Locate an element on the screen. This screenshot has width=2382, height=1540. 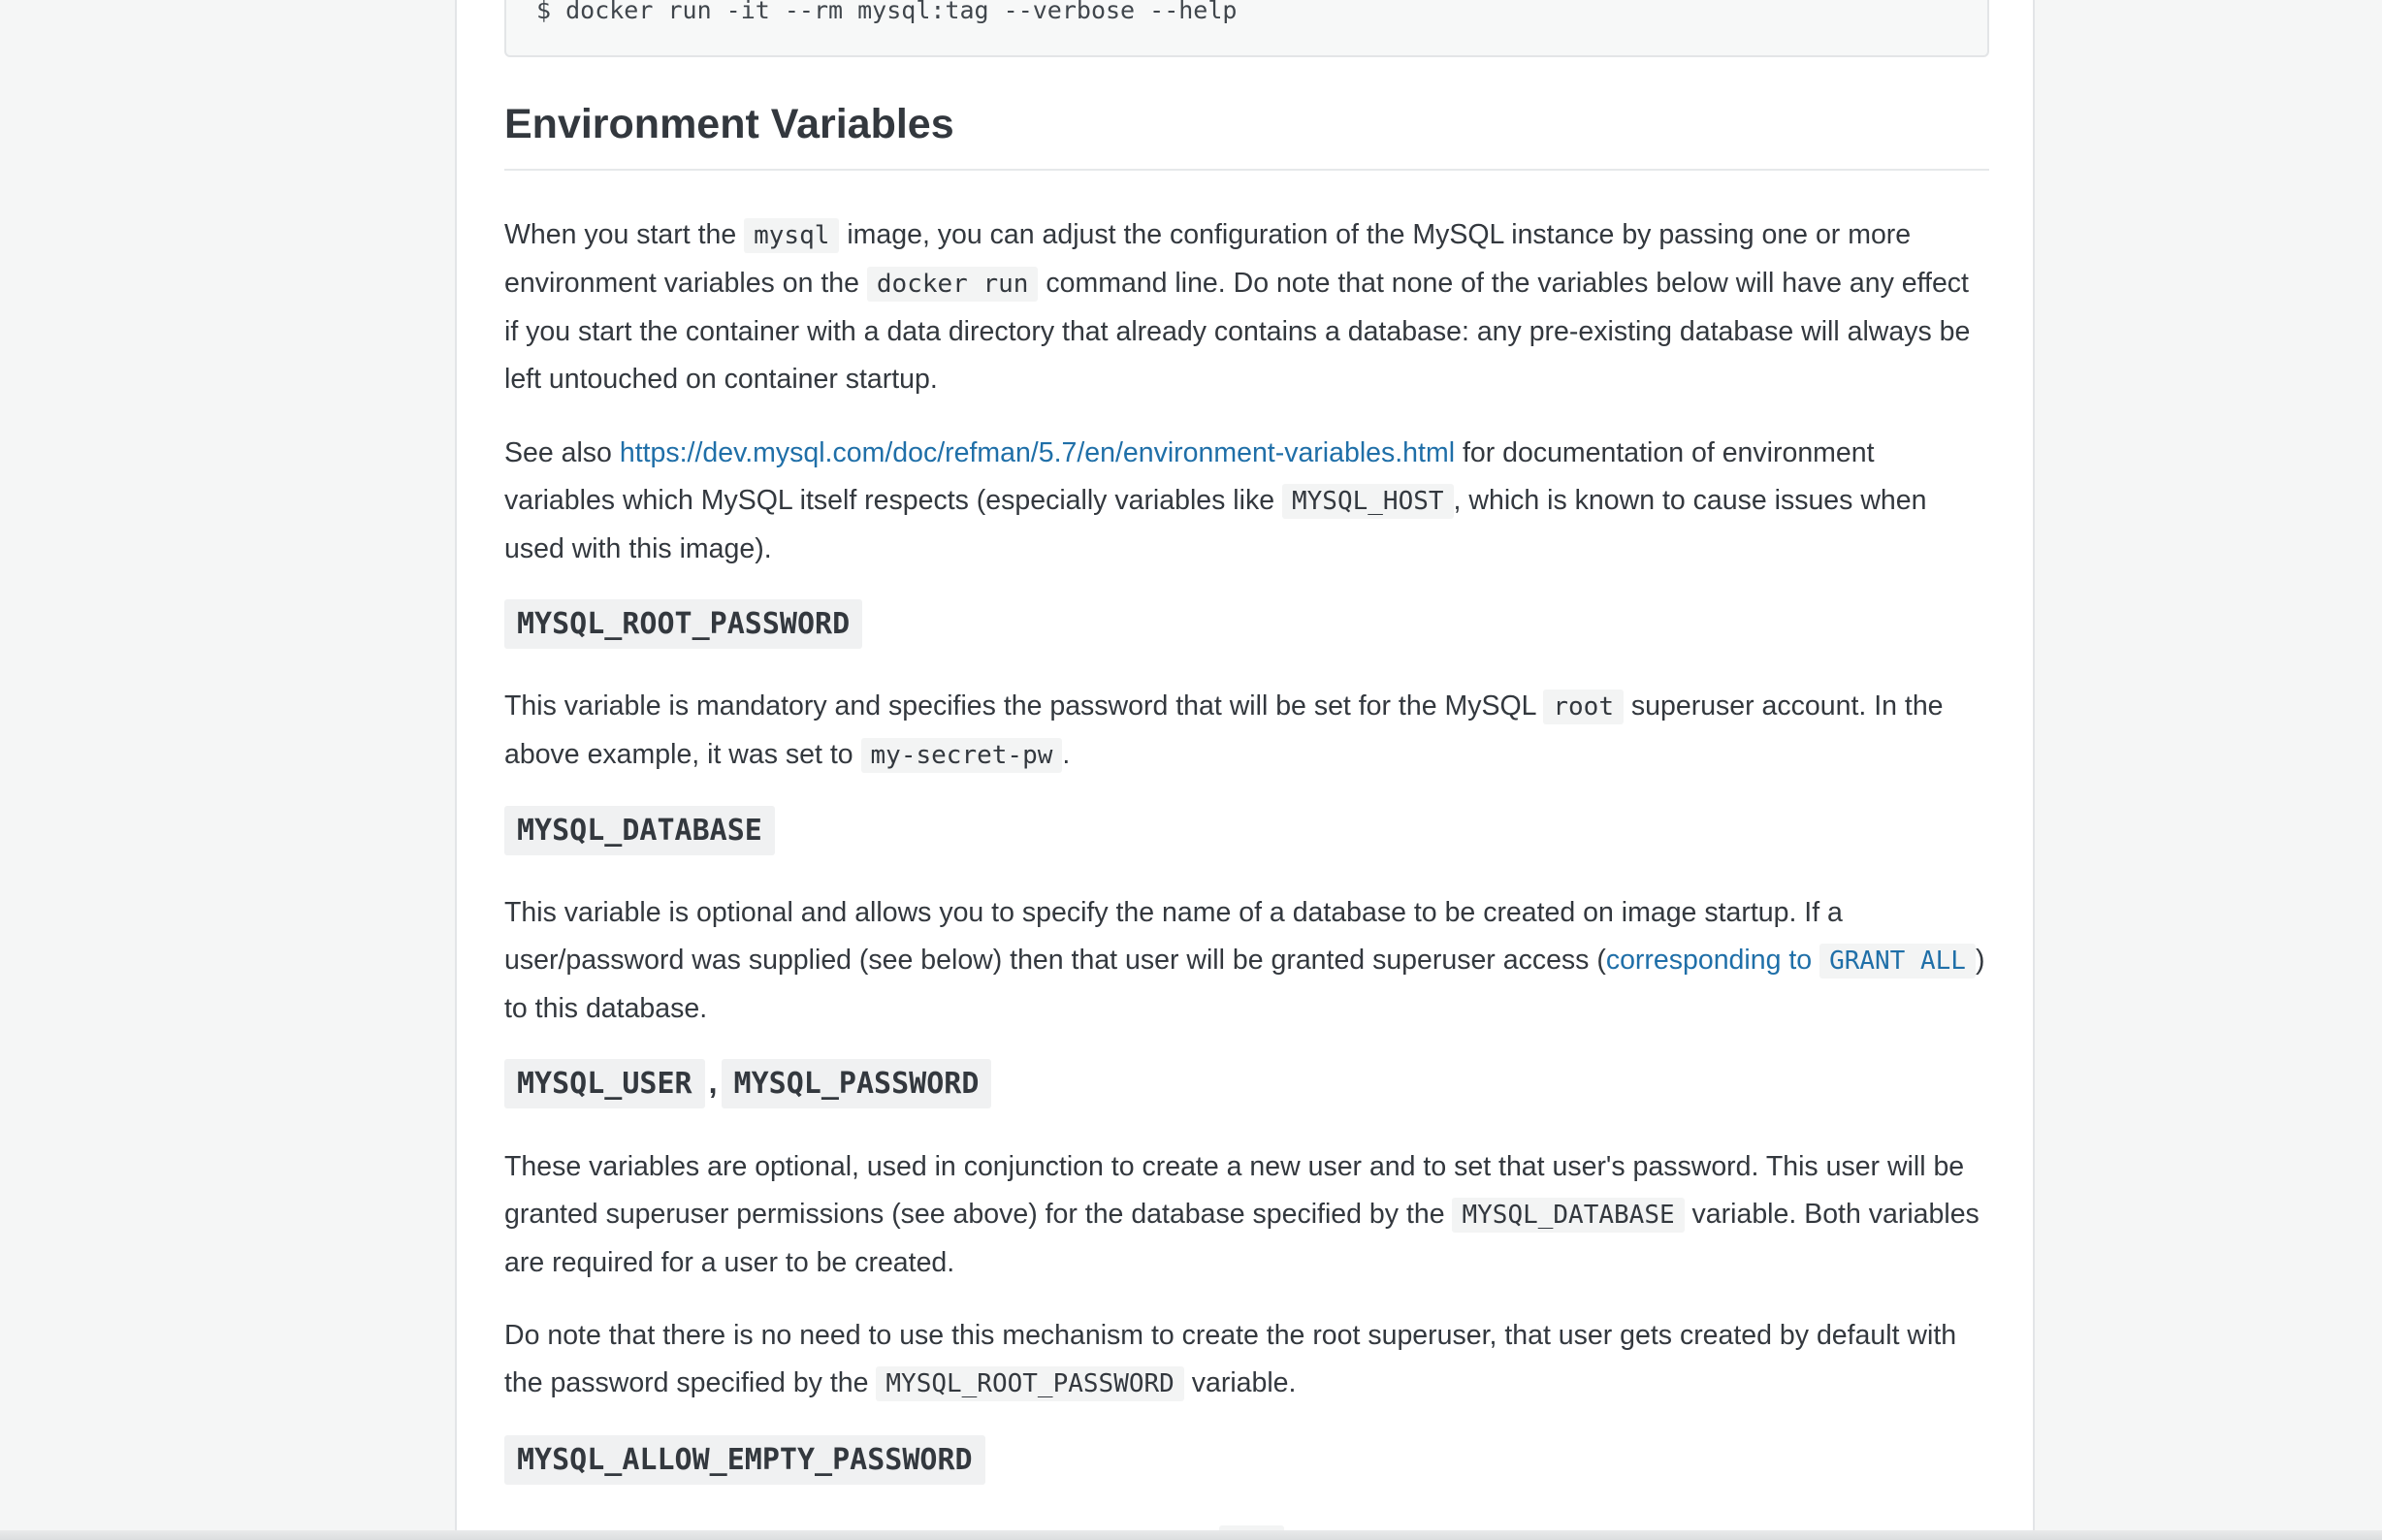
inline-code: MYSQL_DATABASE is located at coordinates (1568, 1216).